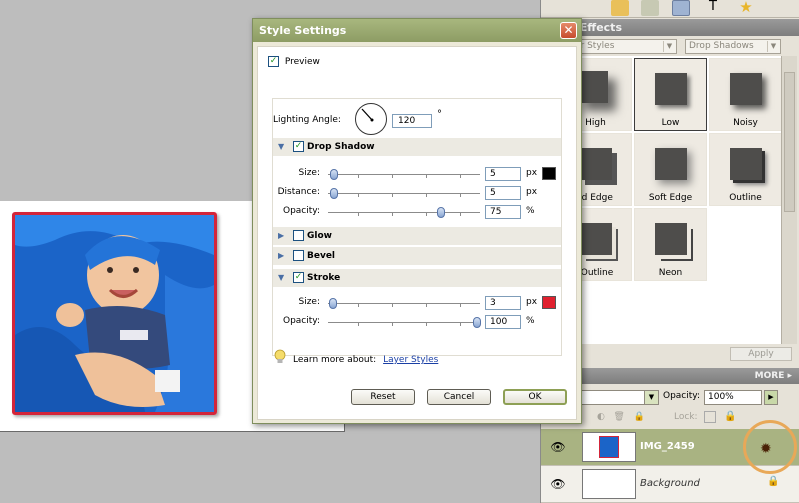 Image resolution: width=799 pixels, height=503 pixels. What do you see at coordinates (404, 322) in the screenshot?
I see `stroke-opacity-slider-track` at bounding box center [404, 322].